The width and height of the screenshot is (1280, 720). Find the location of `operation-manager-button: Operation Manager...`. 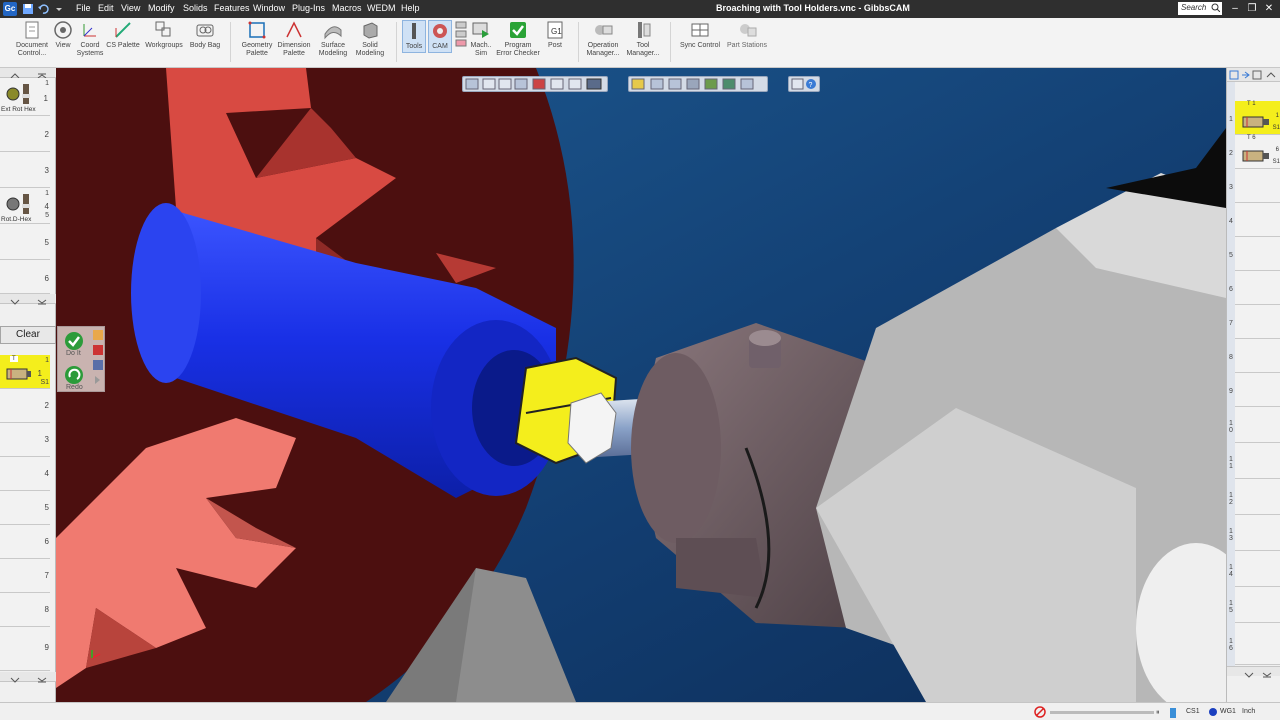

operation-manager-button: Operation Manager... is located at coordinates (603, 39).